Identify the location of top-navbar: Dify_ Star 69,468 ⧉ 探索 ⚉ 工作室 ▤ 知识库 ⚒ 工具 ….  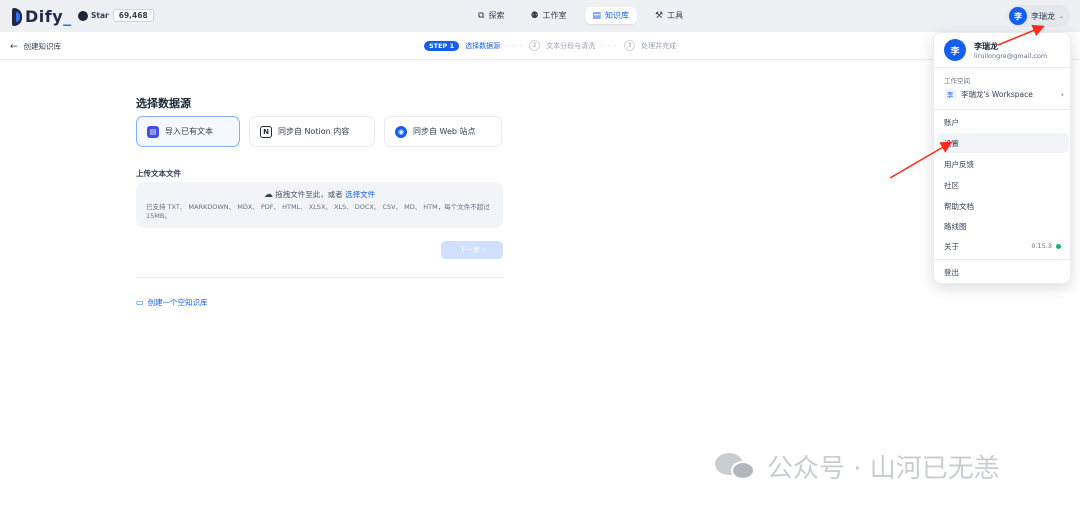
(540, 16).